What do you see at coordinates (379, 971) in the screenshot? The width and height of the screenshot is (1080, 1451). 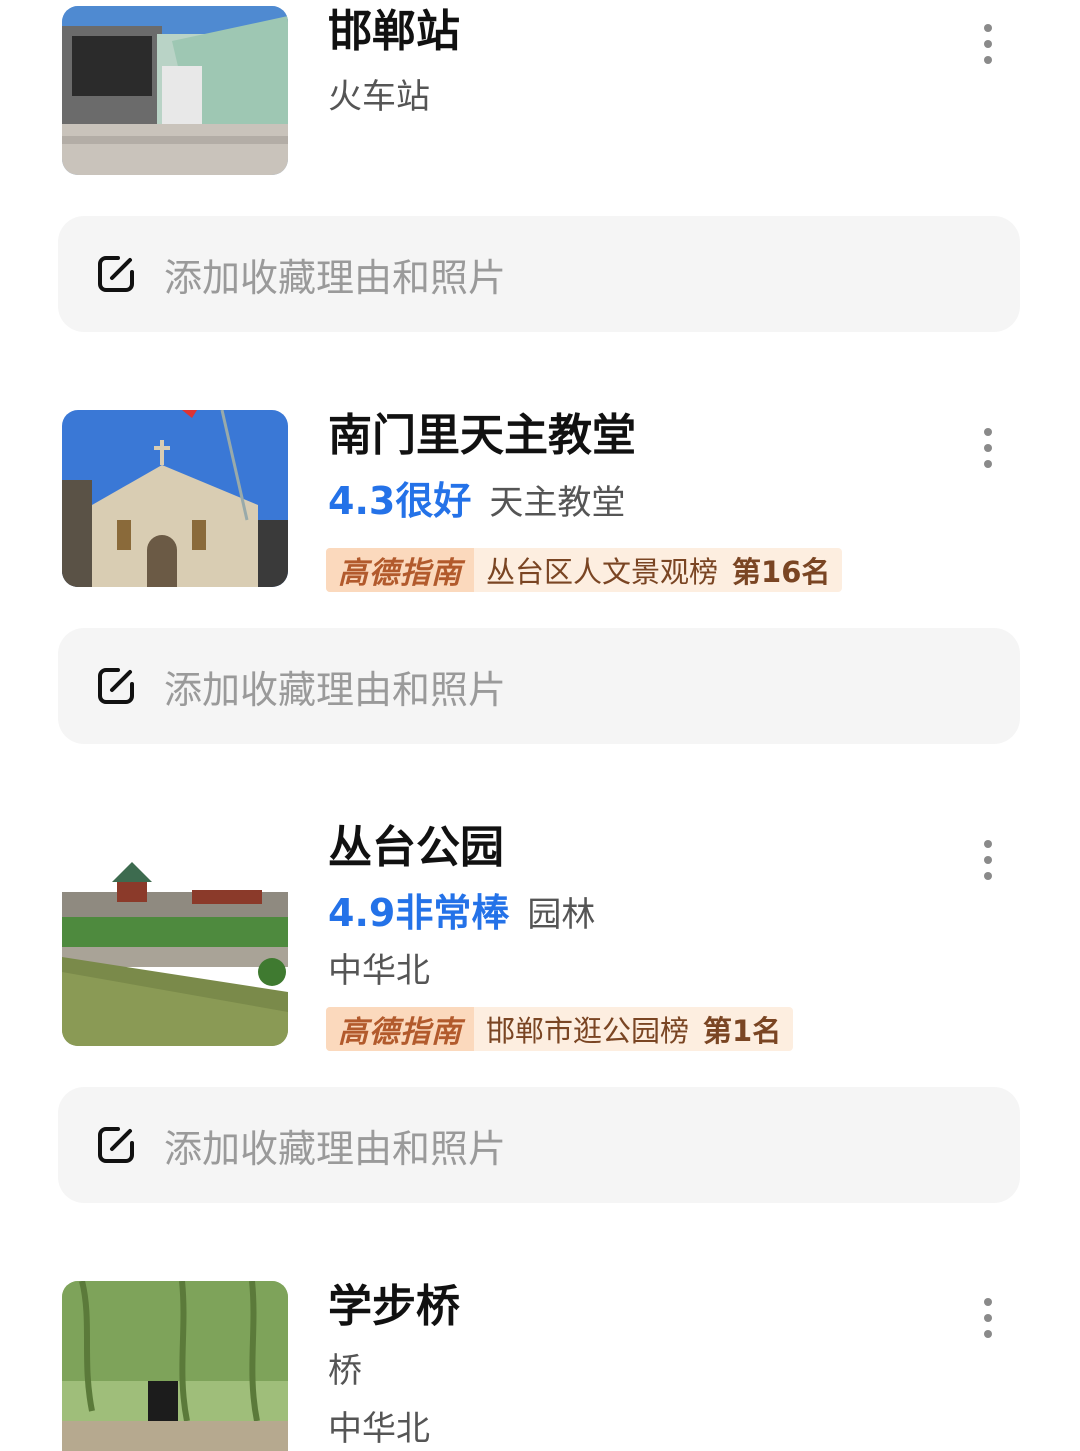 I see `place-area: 中华北` at bounding box center [379, 971].